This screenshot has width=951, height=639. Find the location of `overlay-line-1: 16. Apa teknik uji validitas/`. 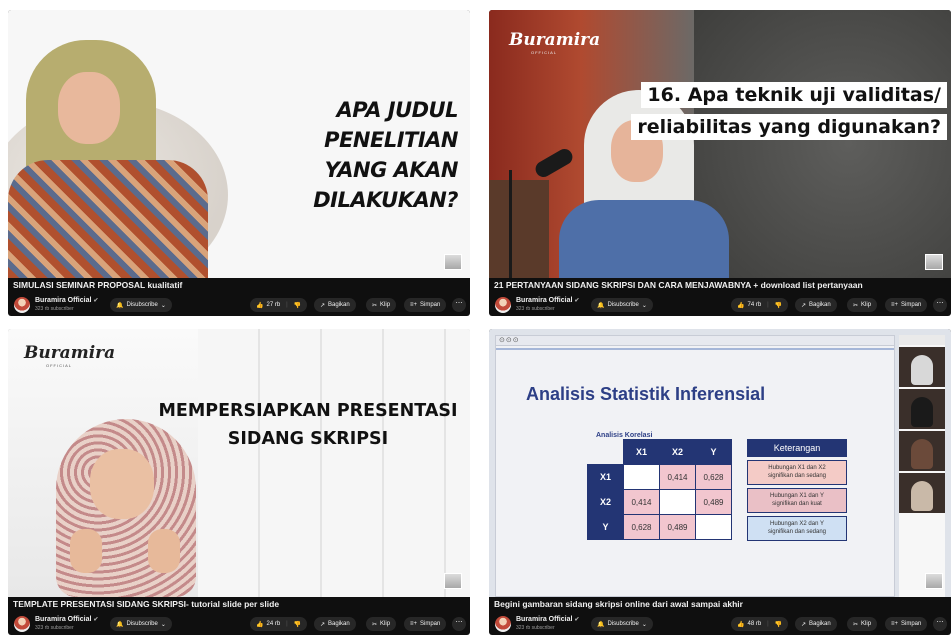

overlay-line-1: 16. Apa teknik uji validitas/ is located at coordinates (794, 95).